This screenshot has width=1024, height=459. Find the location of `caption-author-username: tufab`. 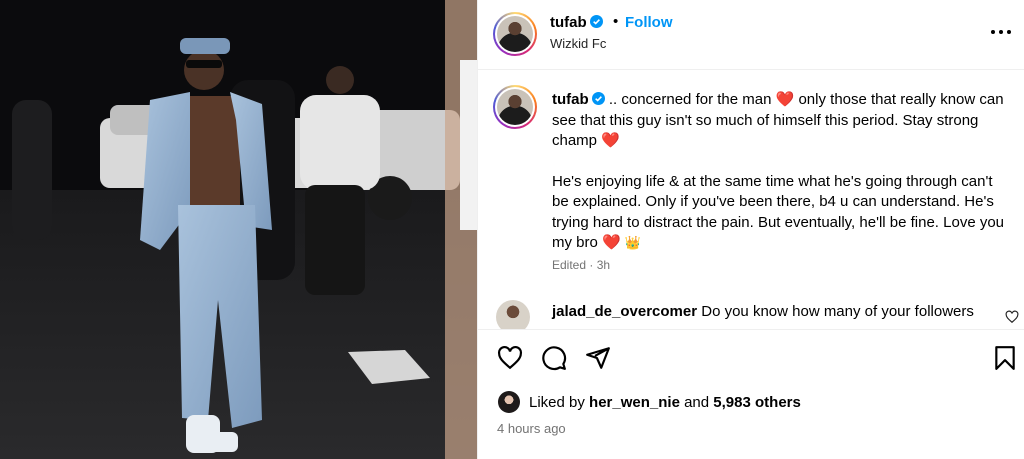

caption-author-username: tufab is located at coordinates (570, 99).